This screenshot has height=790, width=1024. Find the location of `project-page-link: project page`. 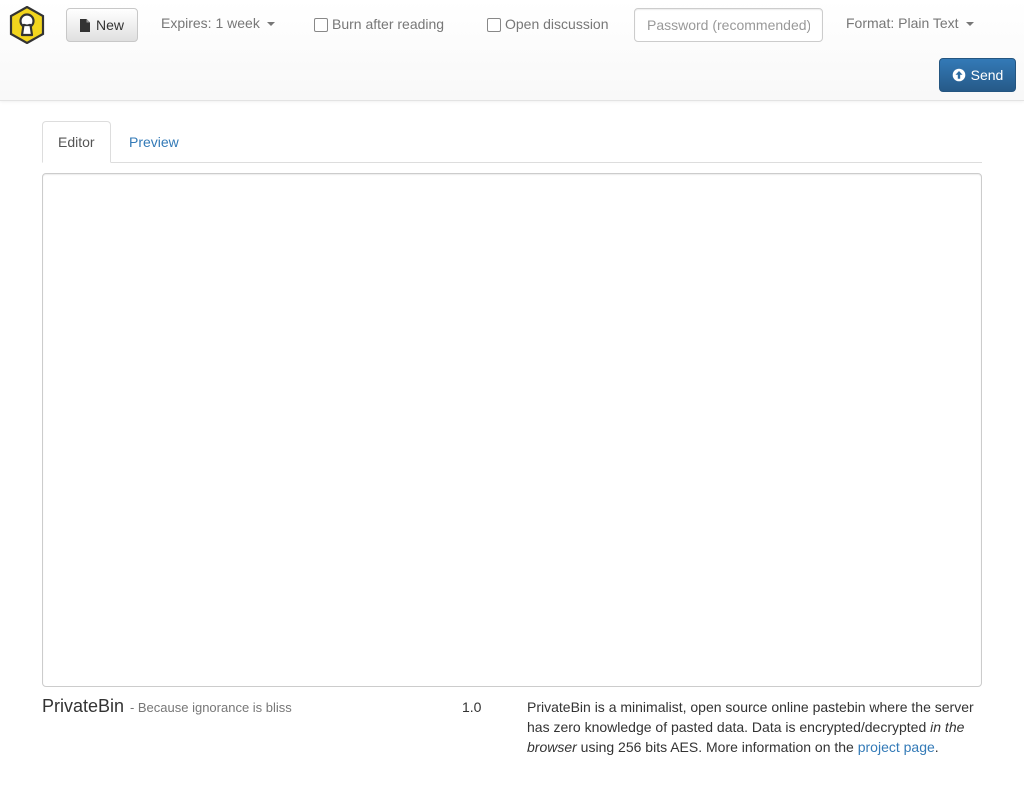

project-page-link: project page is located at coordinates (896, 747).